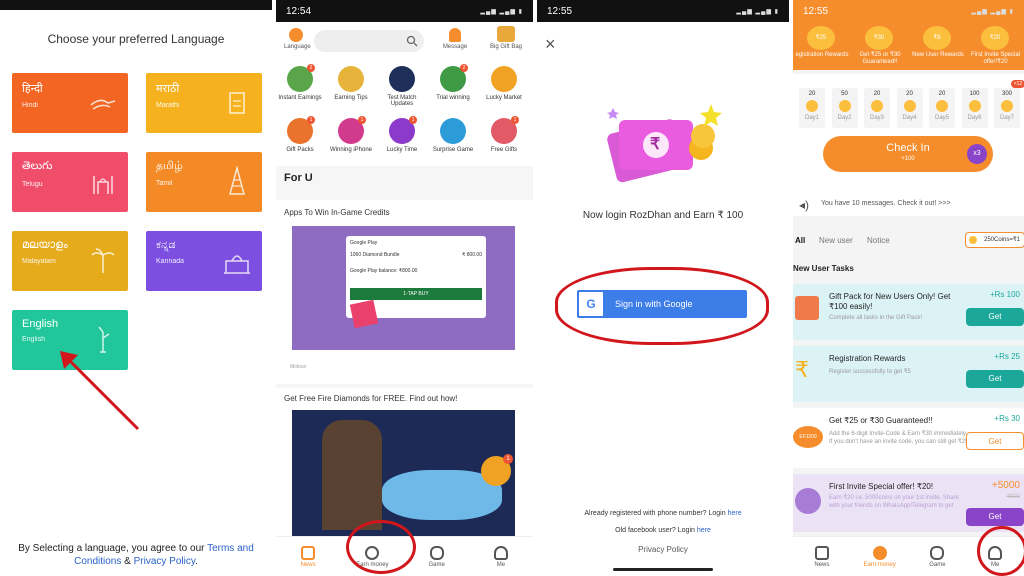 The width and height of the screenshot is (1024, 576). What do you see at coordinates (375, 255) in the screenshot?
I see `gp-item: 1060 Diamond Bundle` at bounding box center [375, 255].